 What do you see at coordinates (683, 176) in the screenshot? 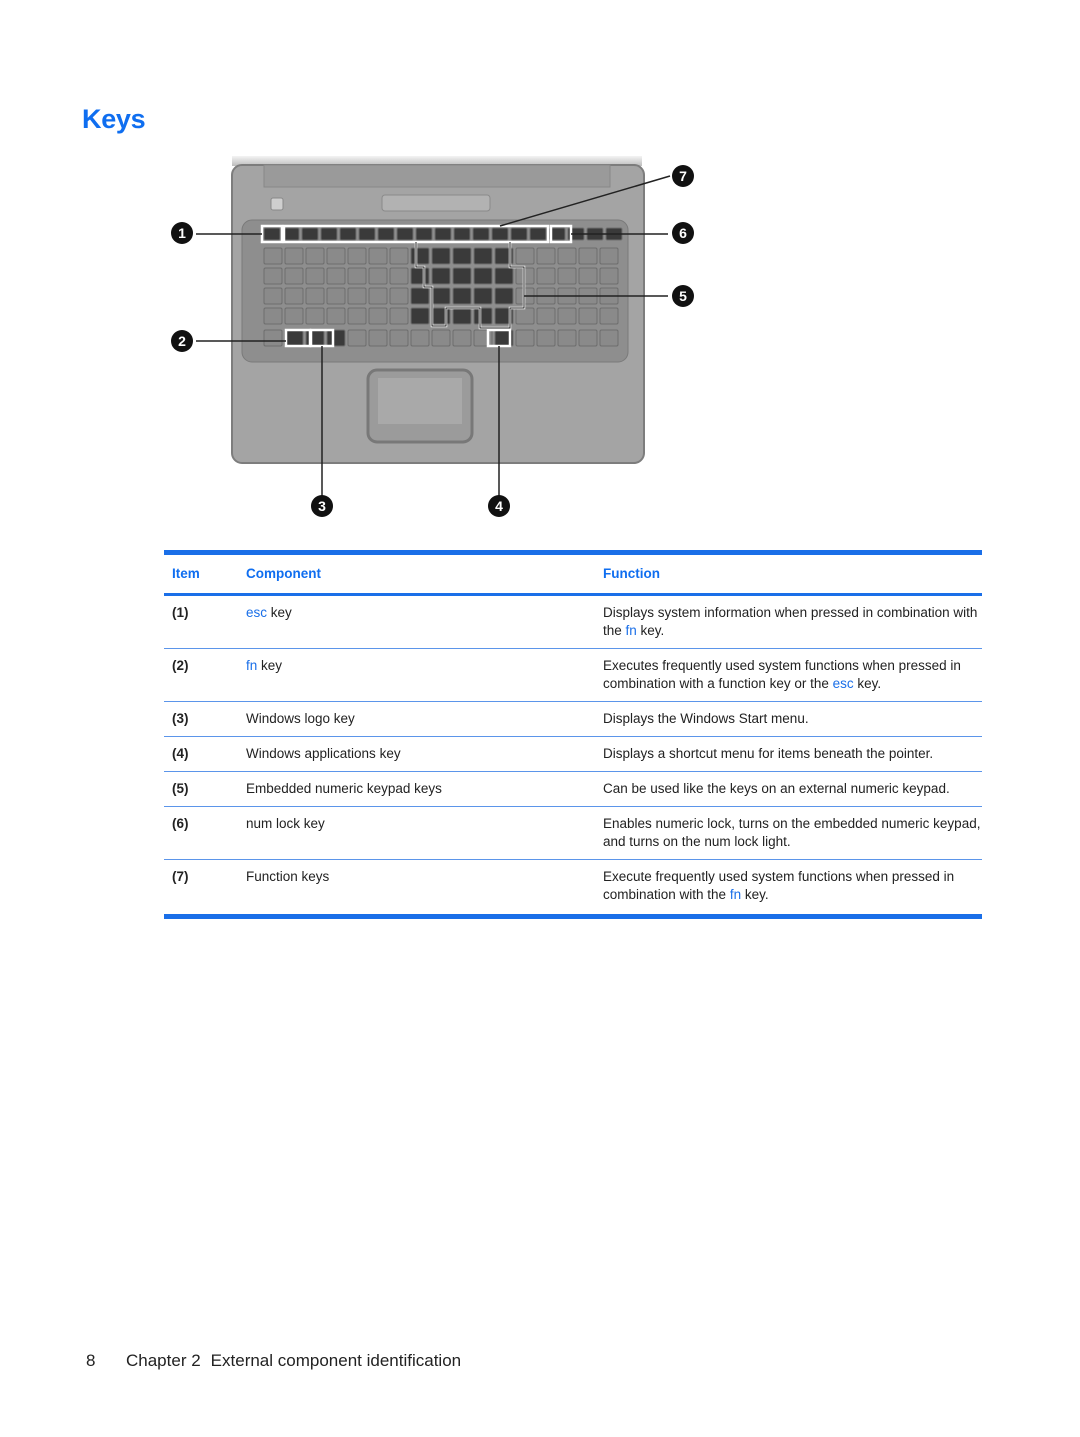
I see `callout-7: 7` at bounding box center [683, 176].